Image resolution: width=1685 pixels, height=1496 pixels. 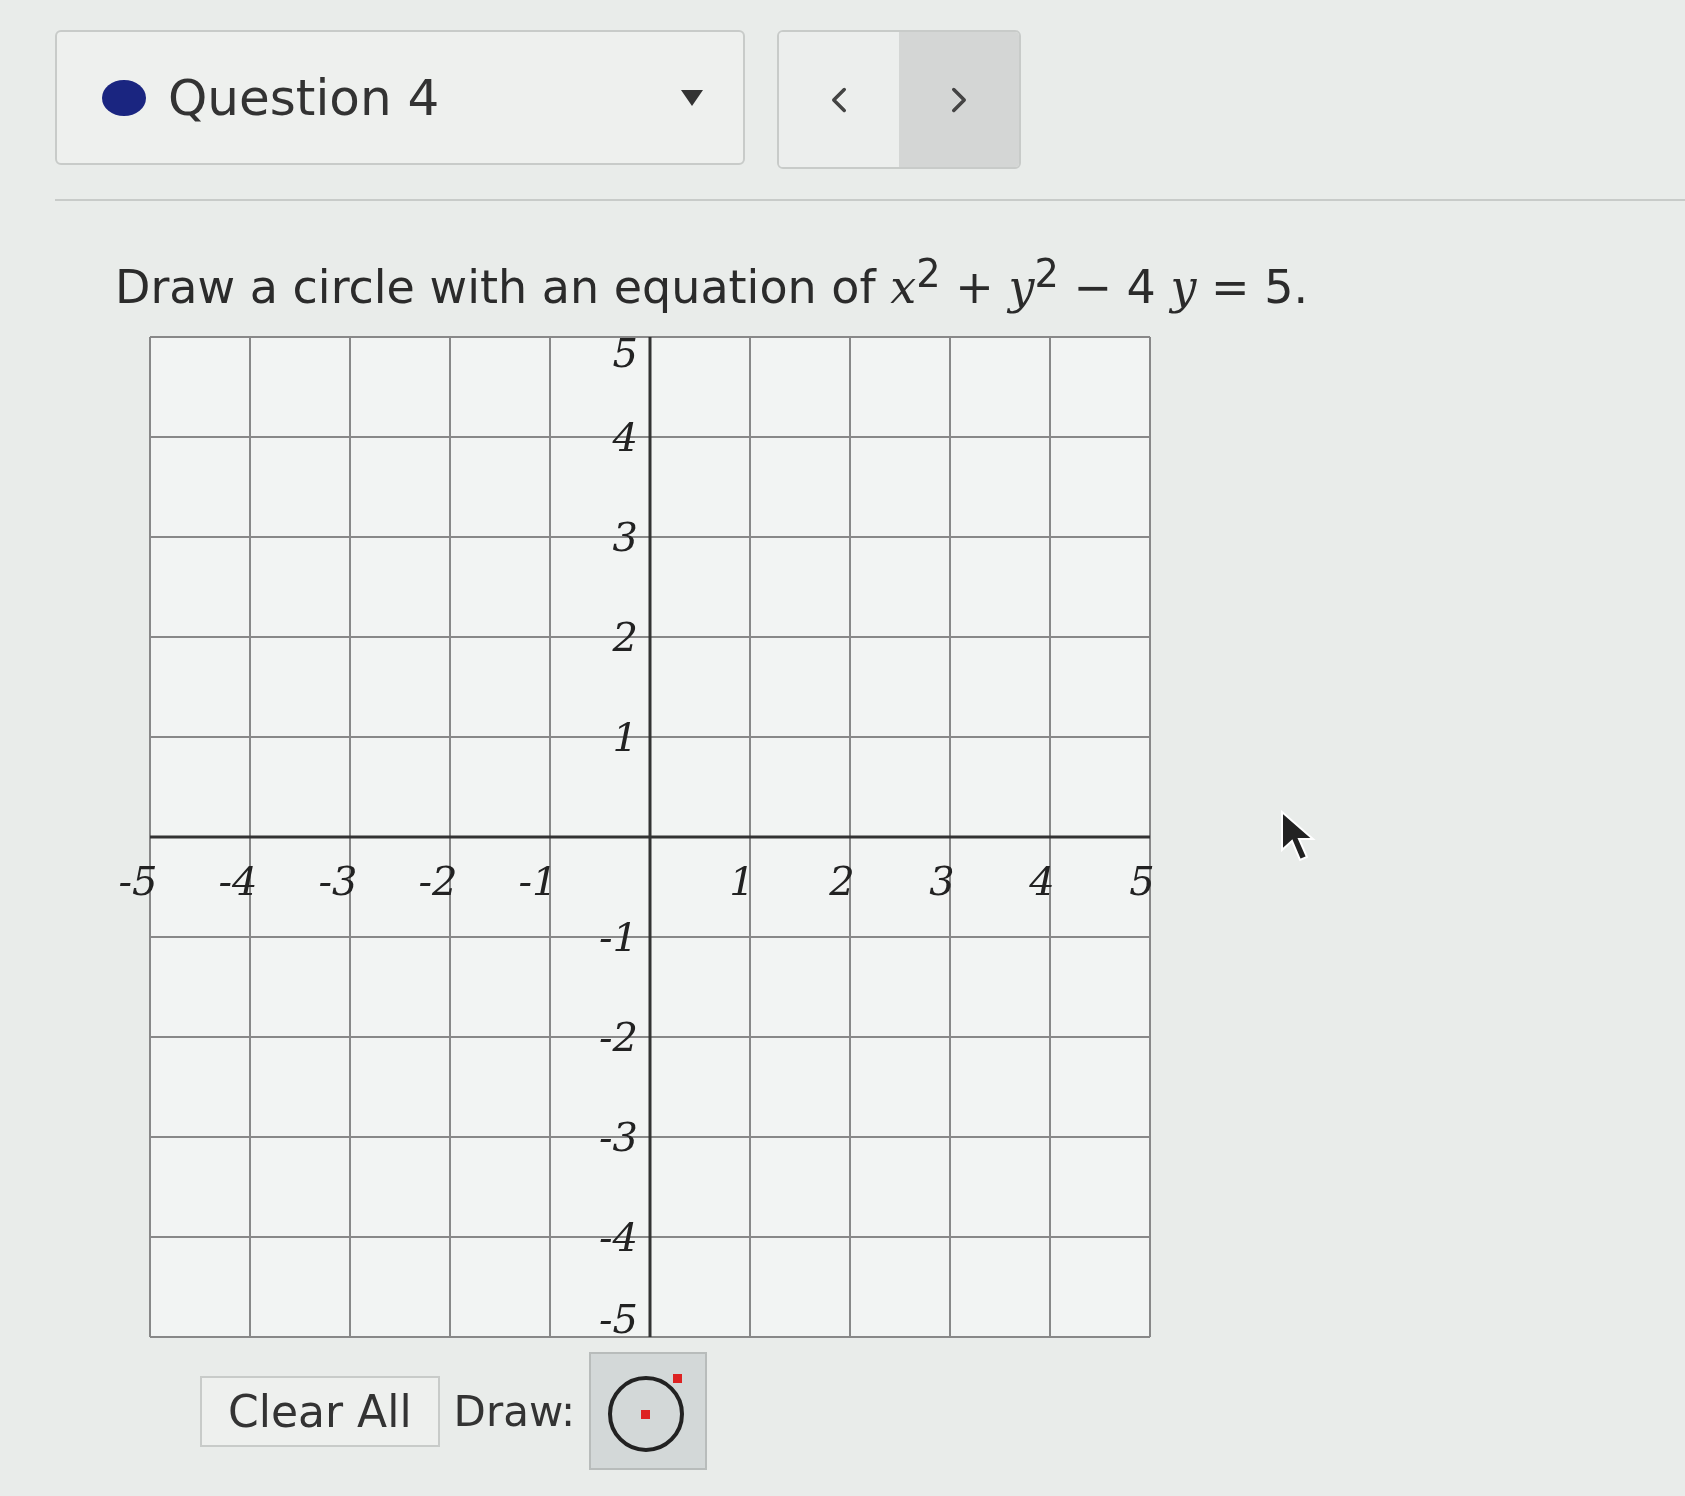 What do you see at coordinates (514, 1411) in the screenshot?
I see `draw-label: Draw:` at bounding box center [514, 1411].